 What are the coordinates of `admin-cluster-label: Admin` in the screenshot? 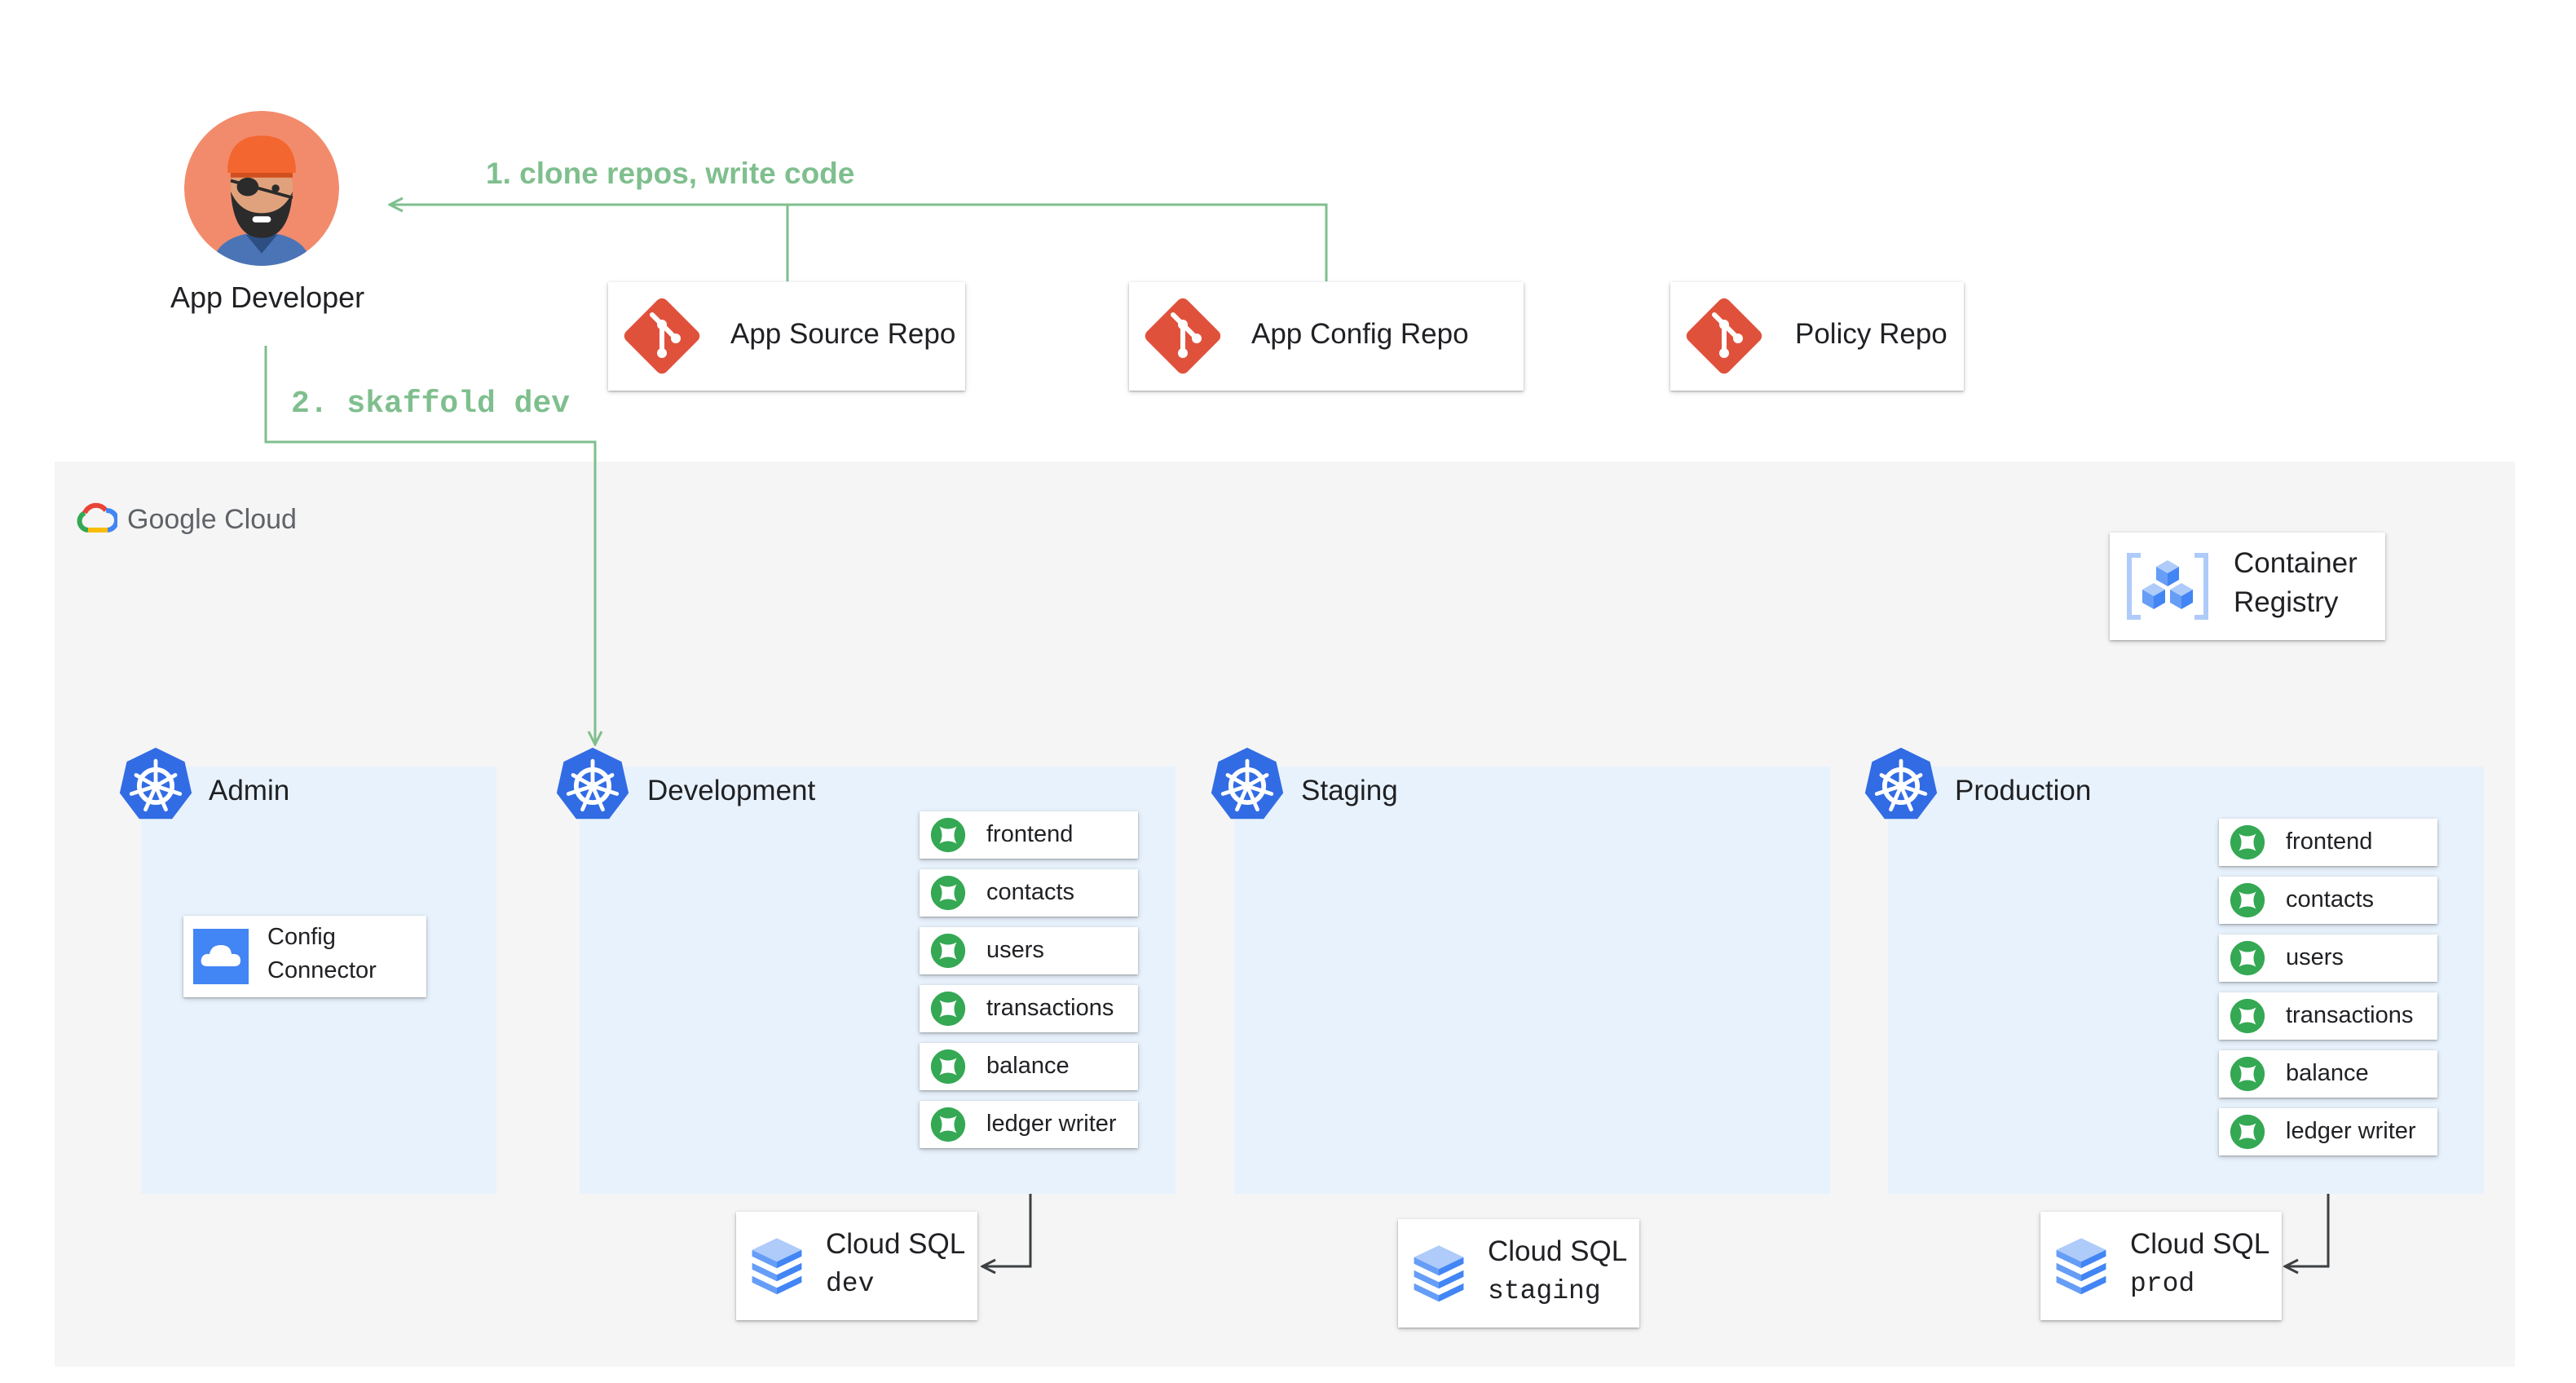 It's located at (249, 790).